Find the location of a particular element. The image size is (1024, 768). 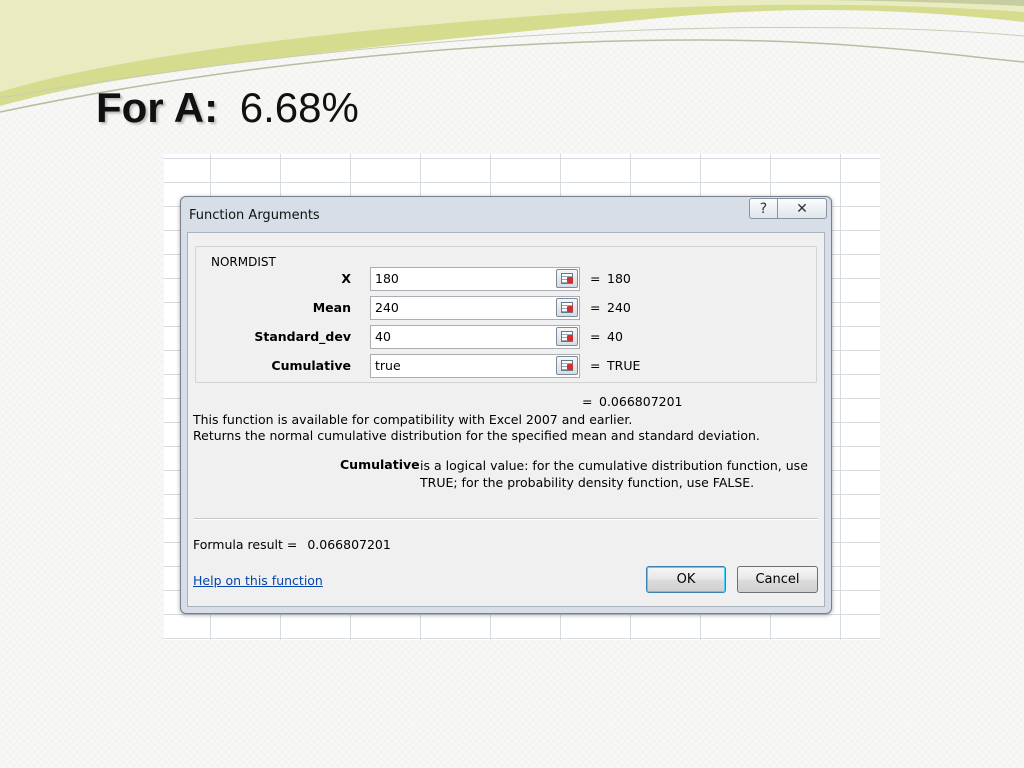

argument-help-name: Cumulative is located at coordinates (380, 464).